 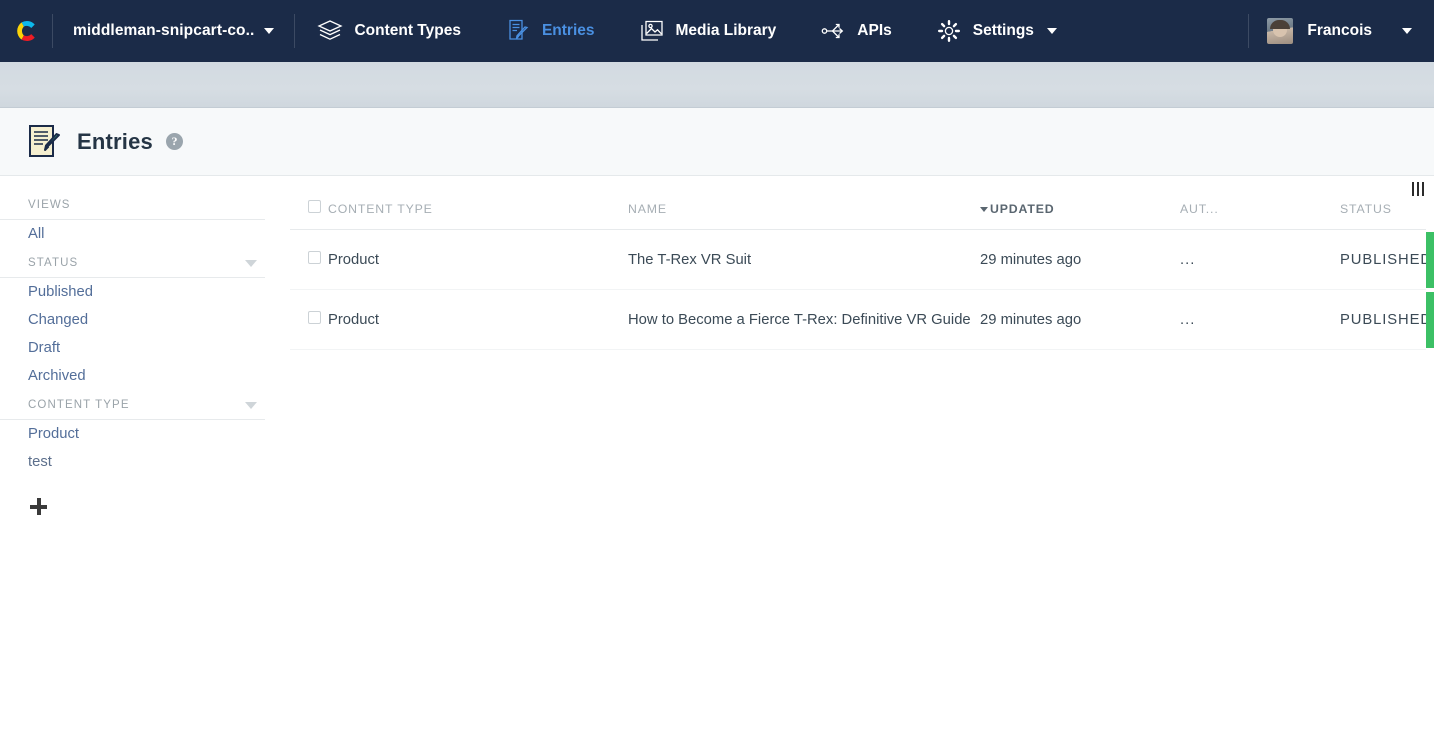 What do you see at coordinates (45, 142) in the screenshot?
I see `entries-document-icon` at bounding box center [45, 142].